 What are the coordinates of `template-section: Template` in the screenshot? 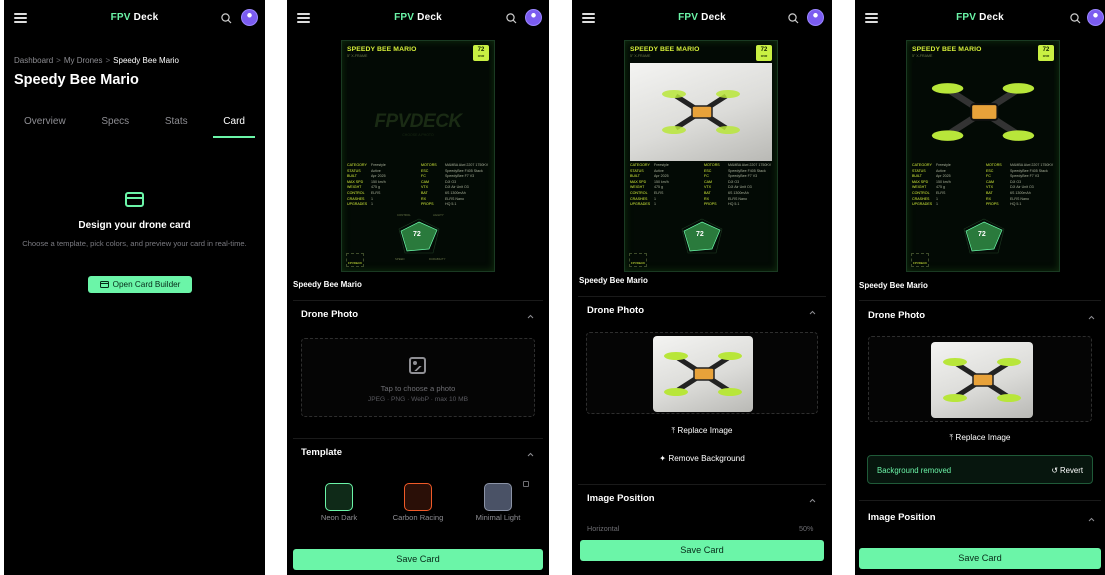 It's located at (418, 448).